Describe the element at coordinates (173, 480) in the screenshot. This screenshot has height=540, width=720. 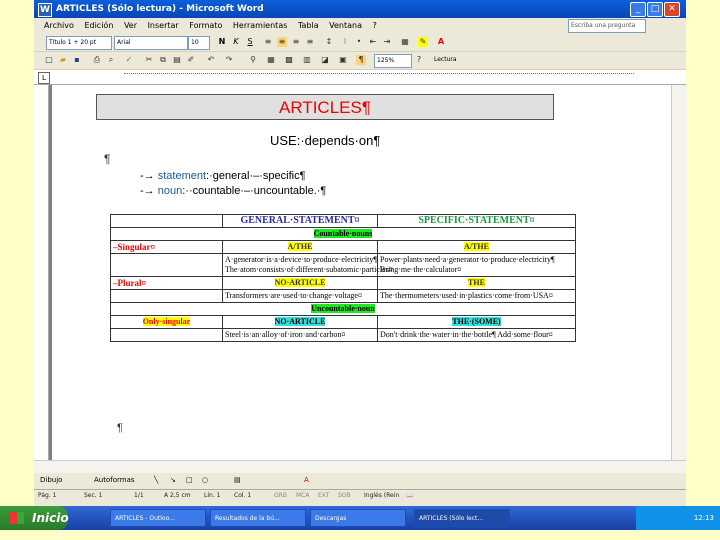
I see `arrow-icon: ↘` at that location.